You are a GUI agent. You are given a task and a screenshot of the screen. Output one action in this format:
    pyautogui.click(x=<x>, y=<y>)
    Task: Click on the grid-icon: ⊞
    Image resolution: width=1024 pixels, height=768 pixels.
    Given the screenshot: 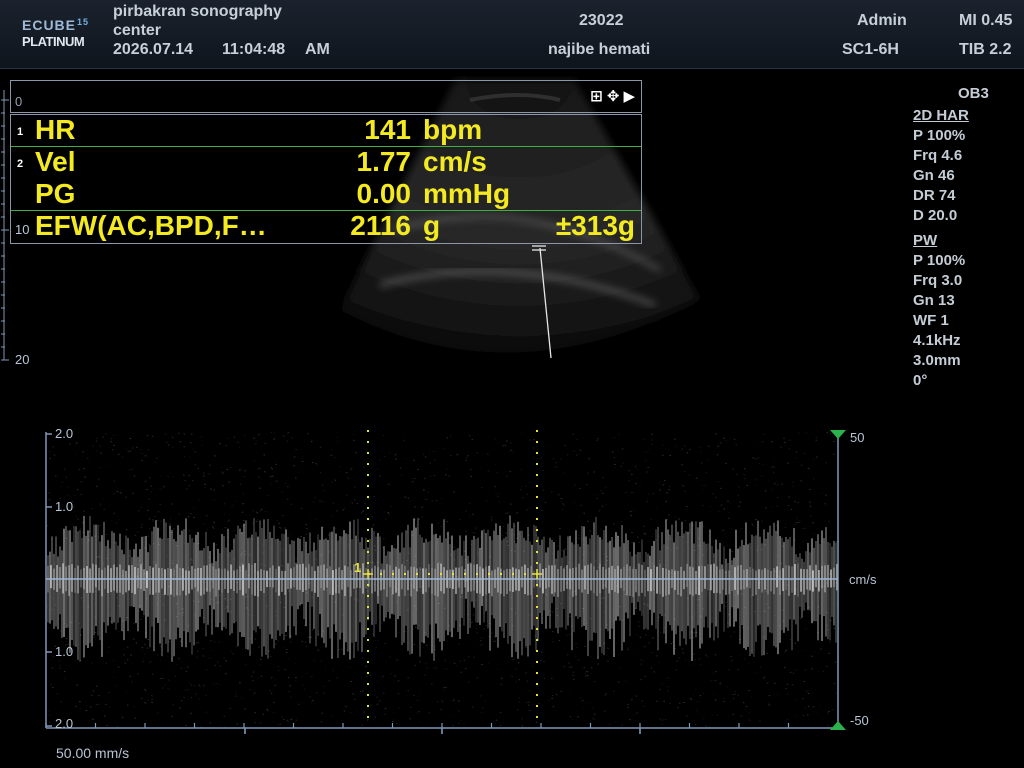 What is the action you would take?
    pyautogui.click(x=596, y=96)
    